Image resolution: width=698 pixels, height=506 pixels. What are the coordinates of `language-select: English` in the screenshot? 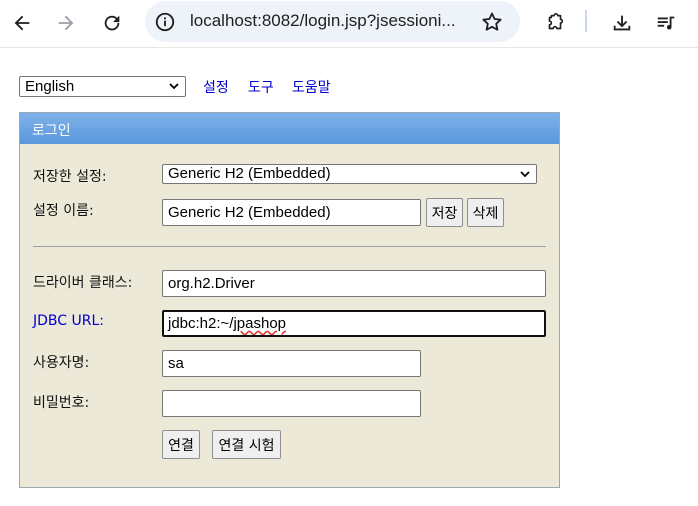 It's located at (102, 86).